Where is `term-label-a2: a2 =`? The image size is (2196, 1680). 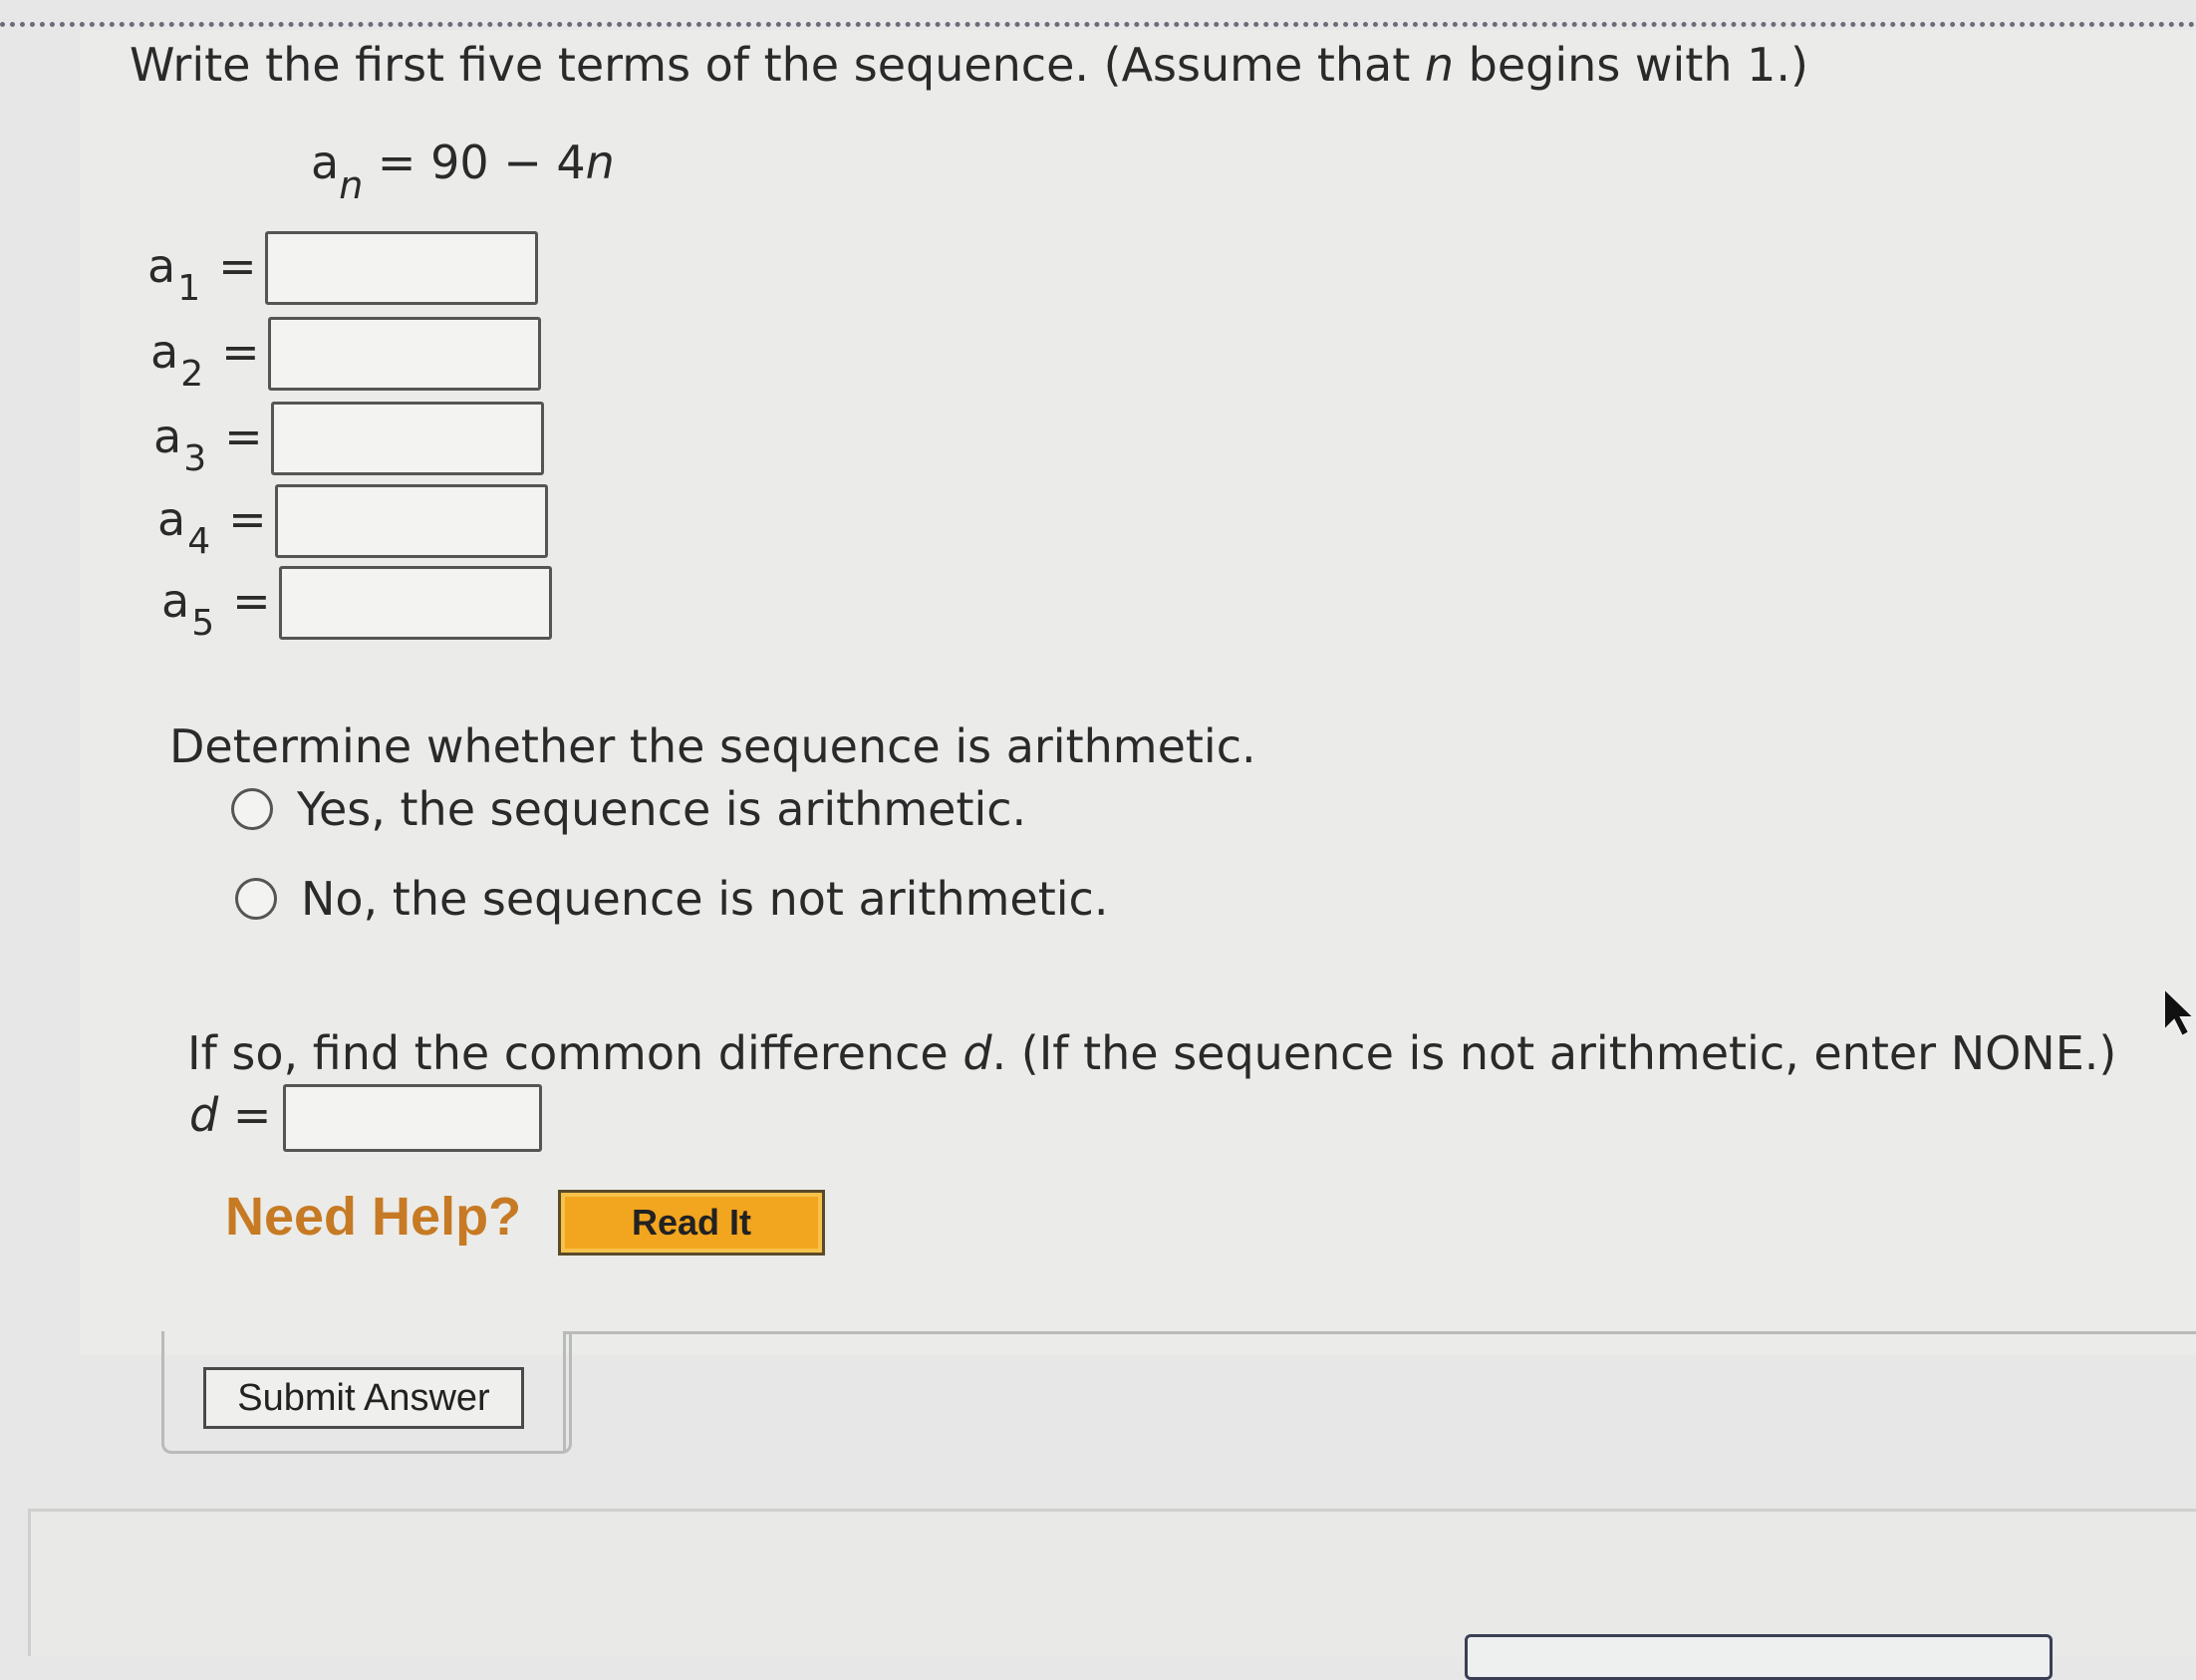
term-label-a2: a2 = is located at coordinates (205, 360).